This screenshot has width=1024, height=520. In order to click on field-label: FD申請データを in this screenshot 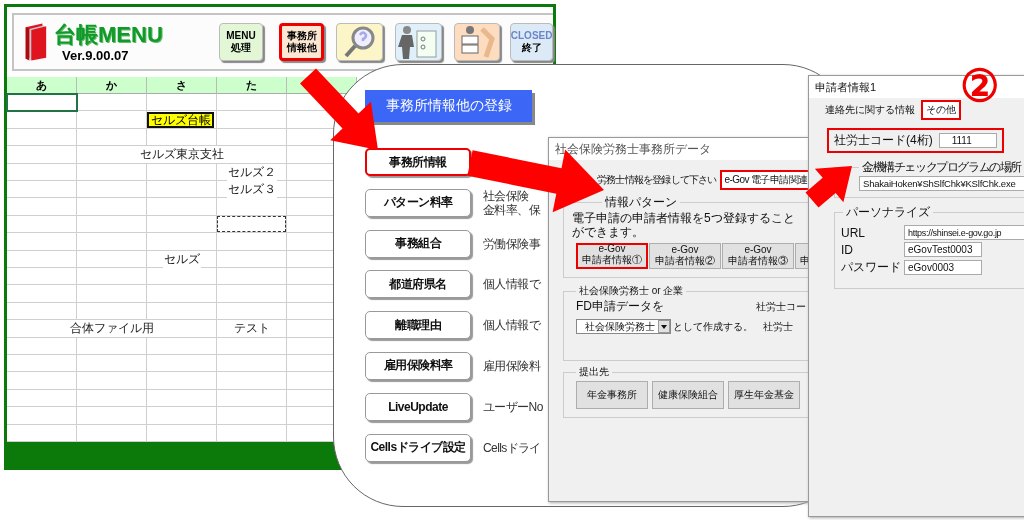, I will do `click(620, 306)`.